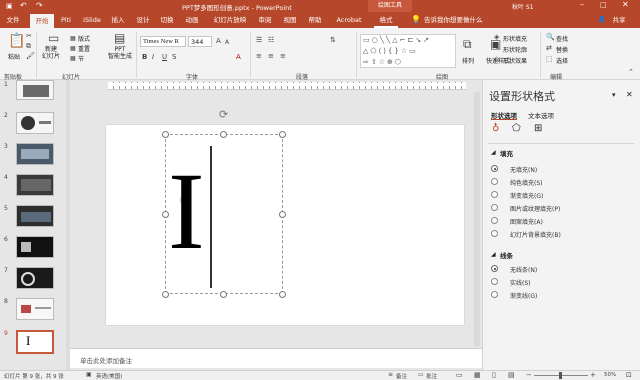 This screenshot has height=380, width=640. I want to click on tab-review: 审阅, so click(265, 20).